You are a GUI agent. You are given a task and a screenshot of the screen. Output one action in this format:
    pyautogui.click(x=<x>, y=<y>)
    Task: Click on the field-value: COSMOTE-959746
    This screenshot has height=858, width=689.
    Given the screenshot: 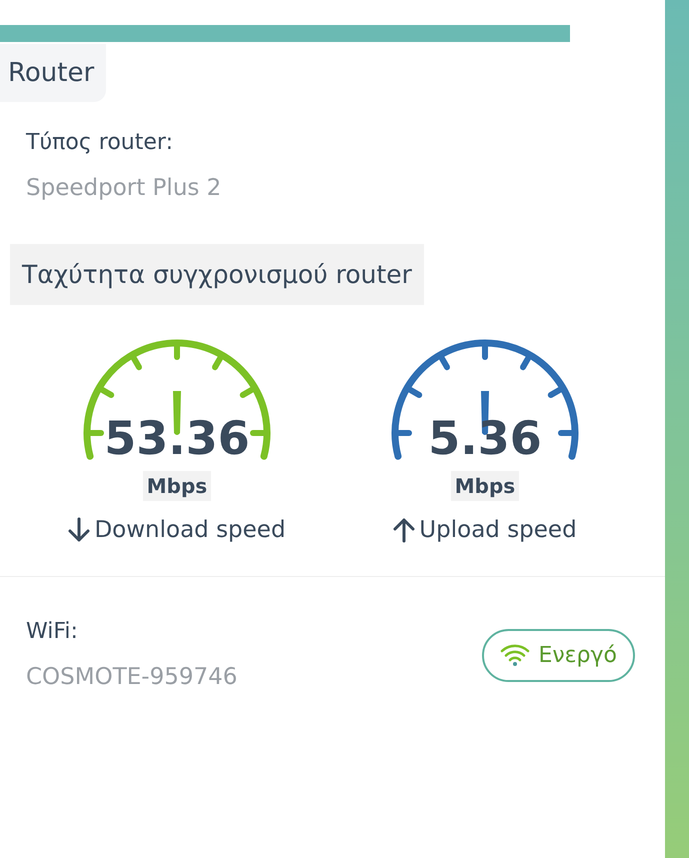 What is the action you would take?
    pyautogui.click(x=132, y=677)
    